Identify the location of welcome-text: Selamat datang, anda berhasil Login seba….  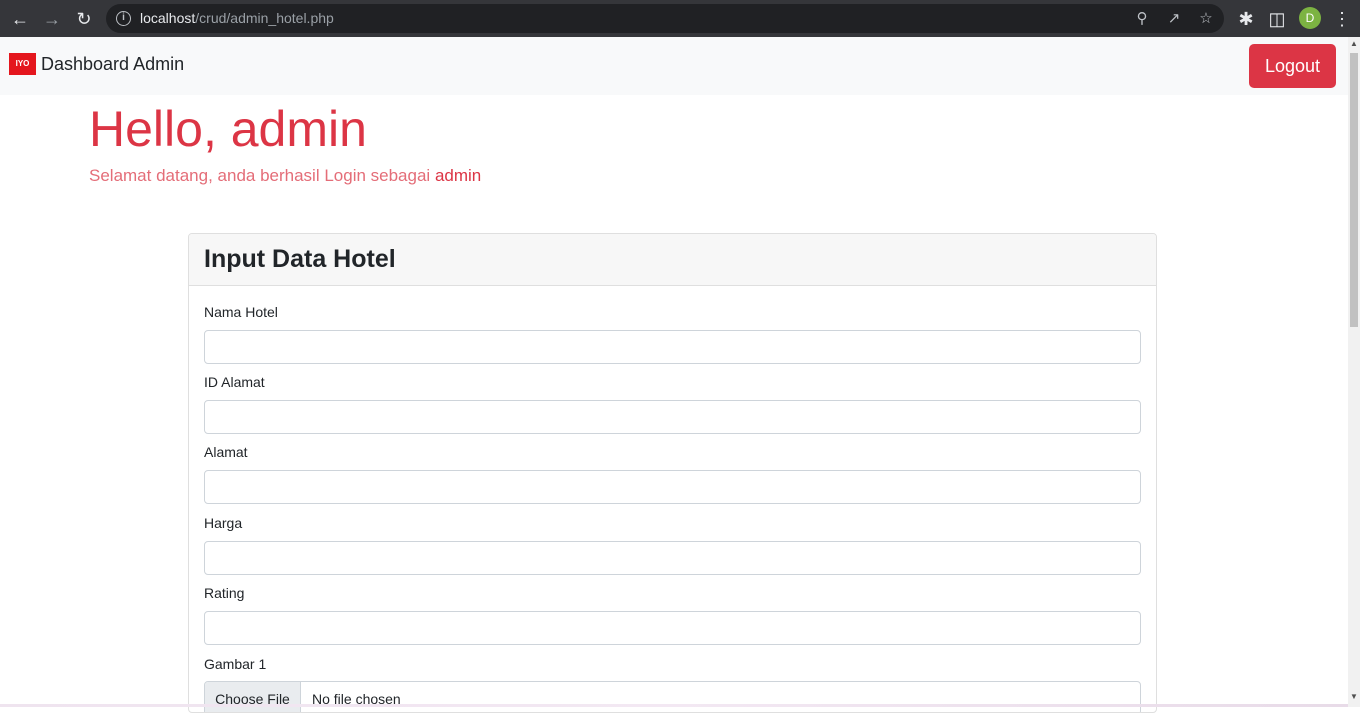
(285, 176).